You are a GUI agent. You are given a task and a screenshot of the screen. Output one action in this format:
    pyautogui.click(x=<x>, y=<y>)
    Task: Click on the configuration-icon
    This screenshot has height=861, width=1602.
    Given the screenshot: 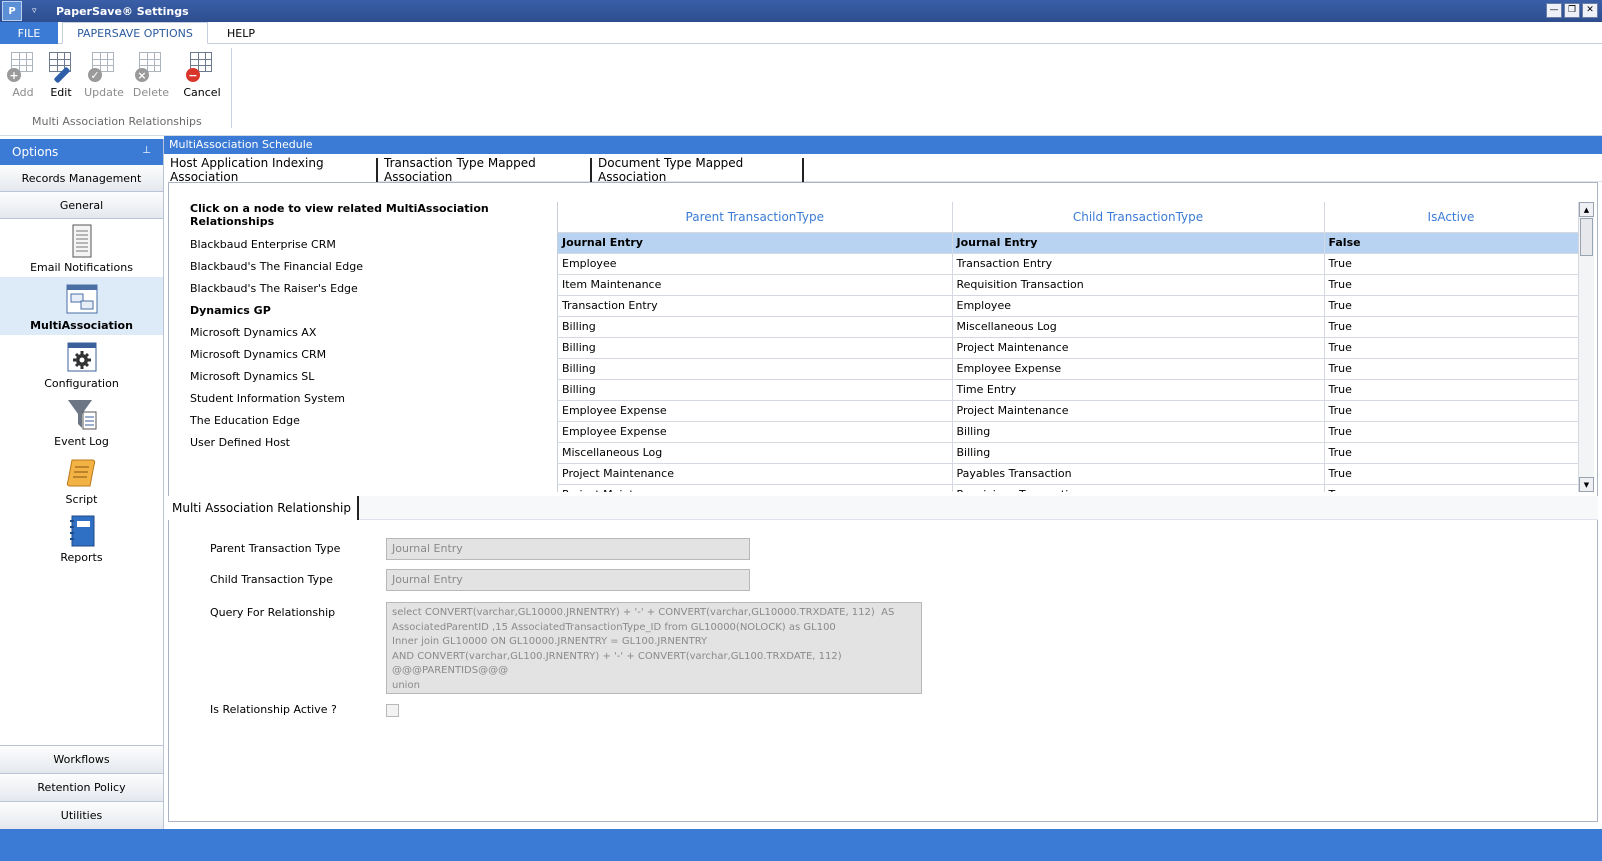 What is the action you would take?
    pyautogui.click(x=82, y=357)
    